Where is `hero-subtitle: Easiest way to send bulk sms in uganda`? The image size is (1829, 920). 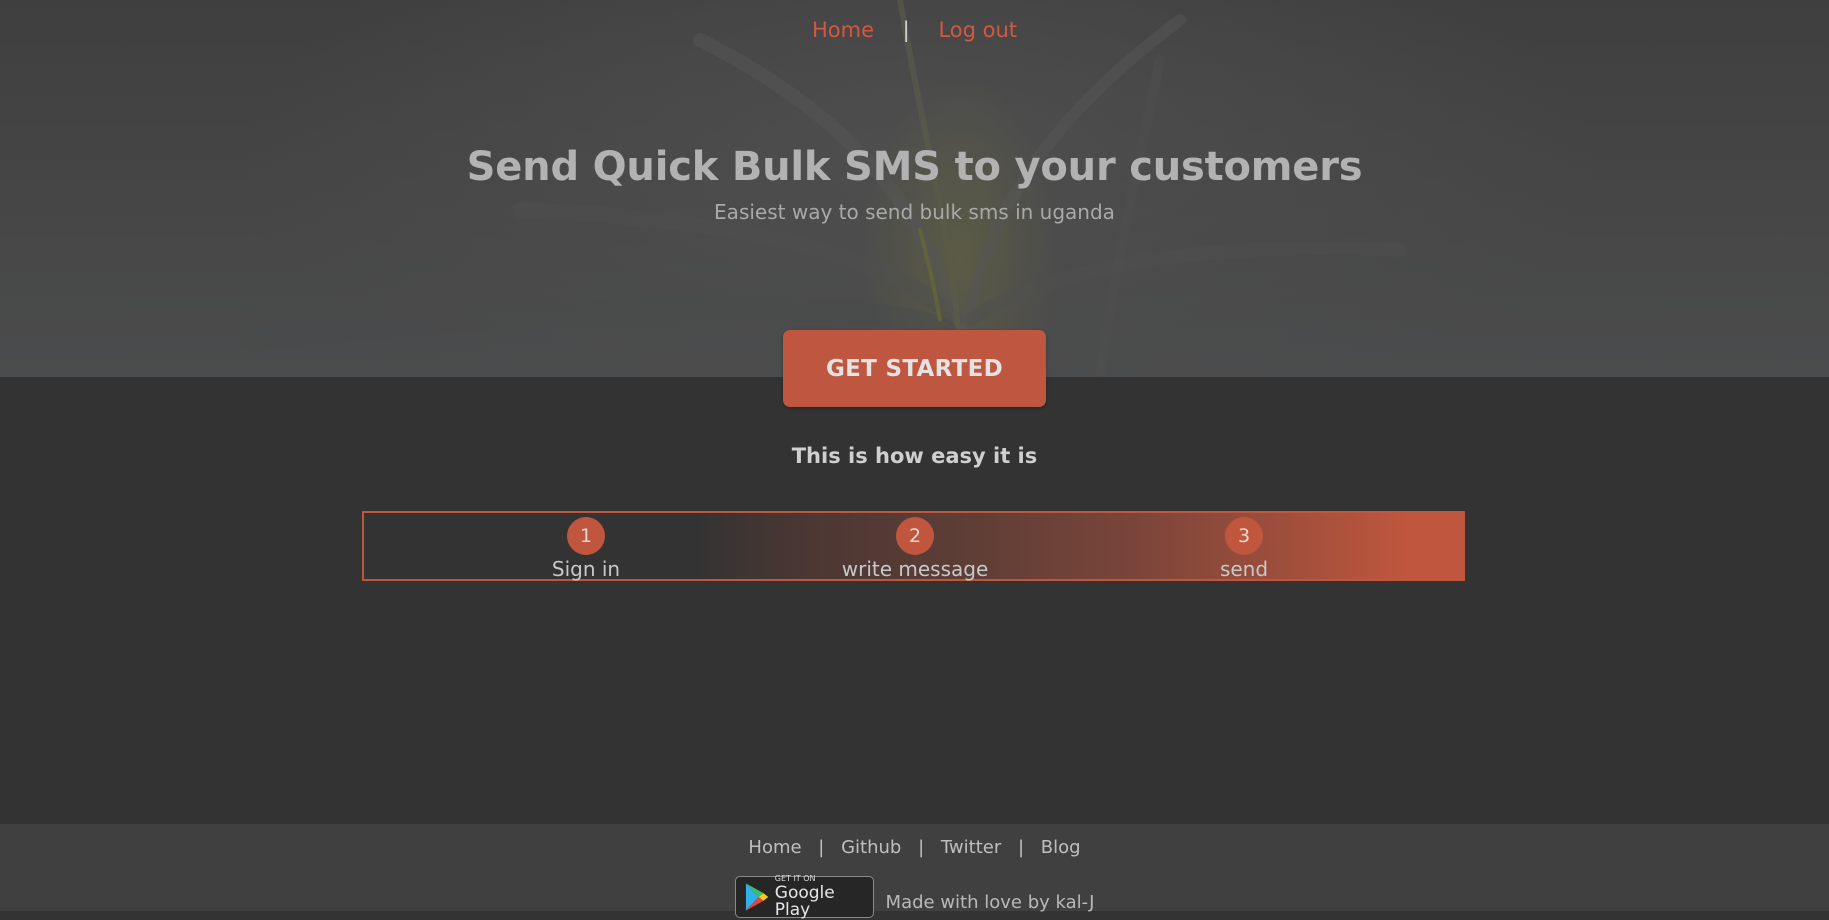
hero-subtitle: Easiest way to send bulk sms in uganda is located at coordinates (914, 212).